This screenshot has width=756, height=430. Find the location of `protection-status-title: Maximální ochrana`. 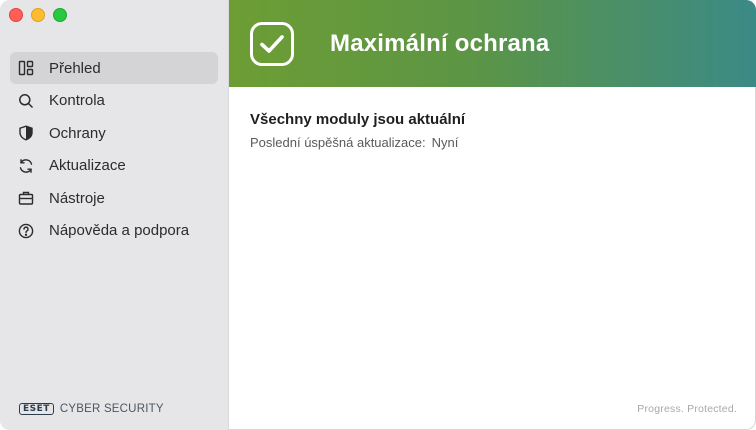

protection-status-title: Maximální ochrana is located at coordinates (440, 43).